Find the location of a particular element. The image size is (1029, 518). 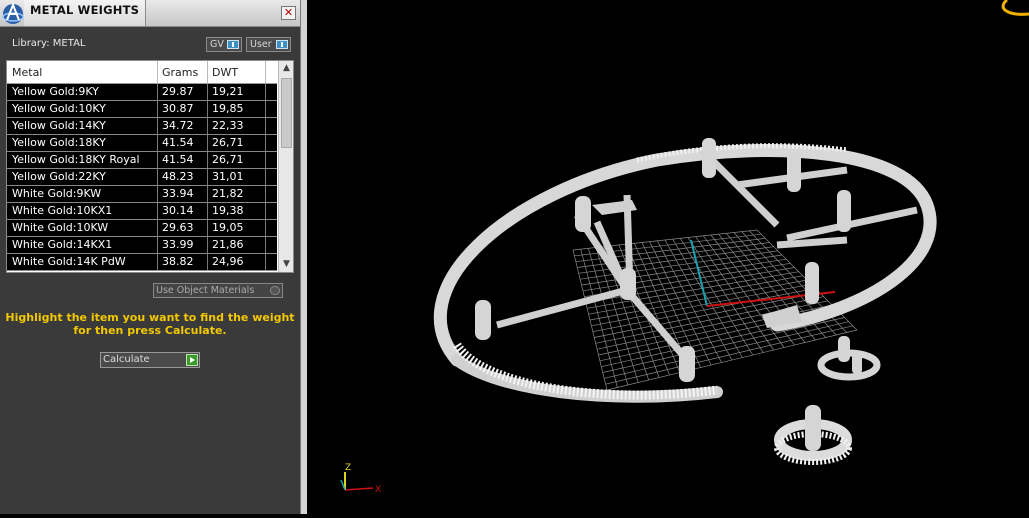

table-header: Metal Grams DWT is located at coordinates (142, 72).